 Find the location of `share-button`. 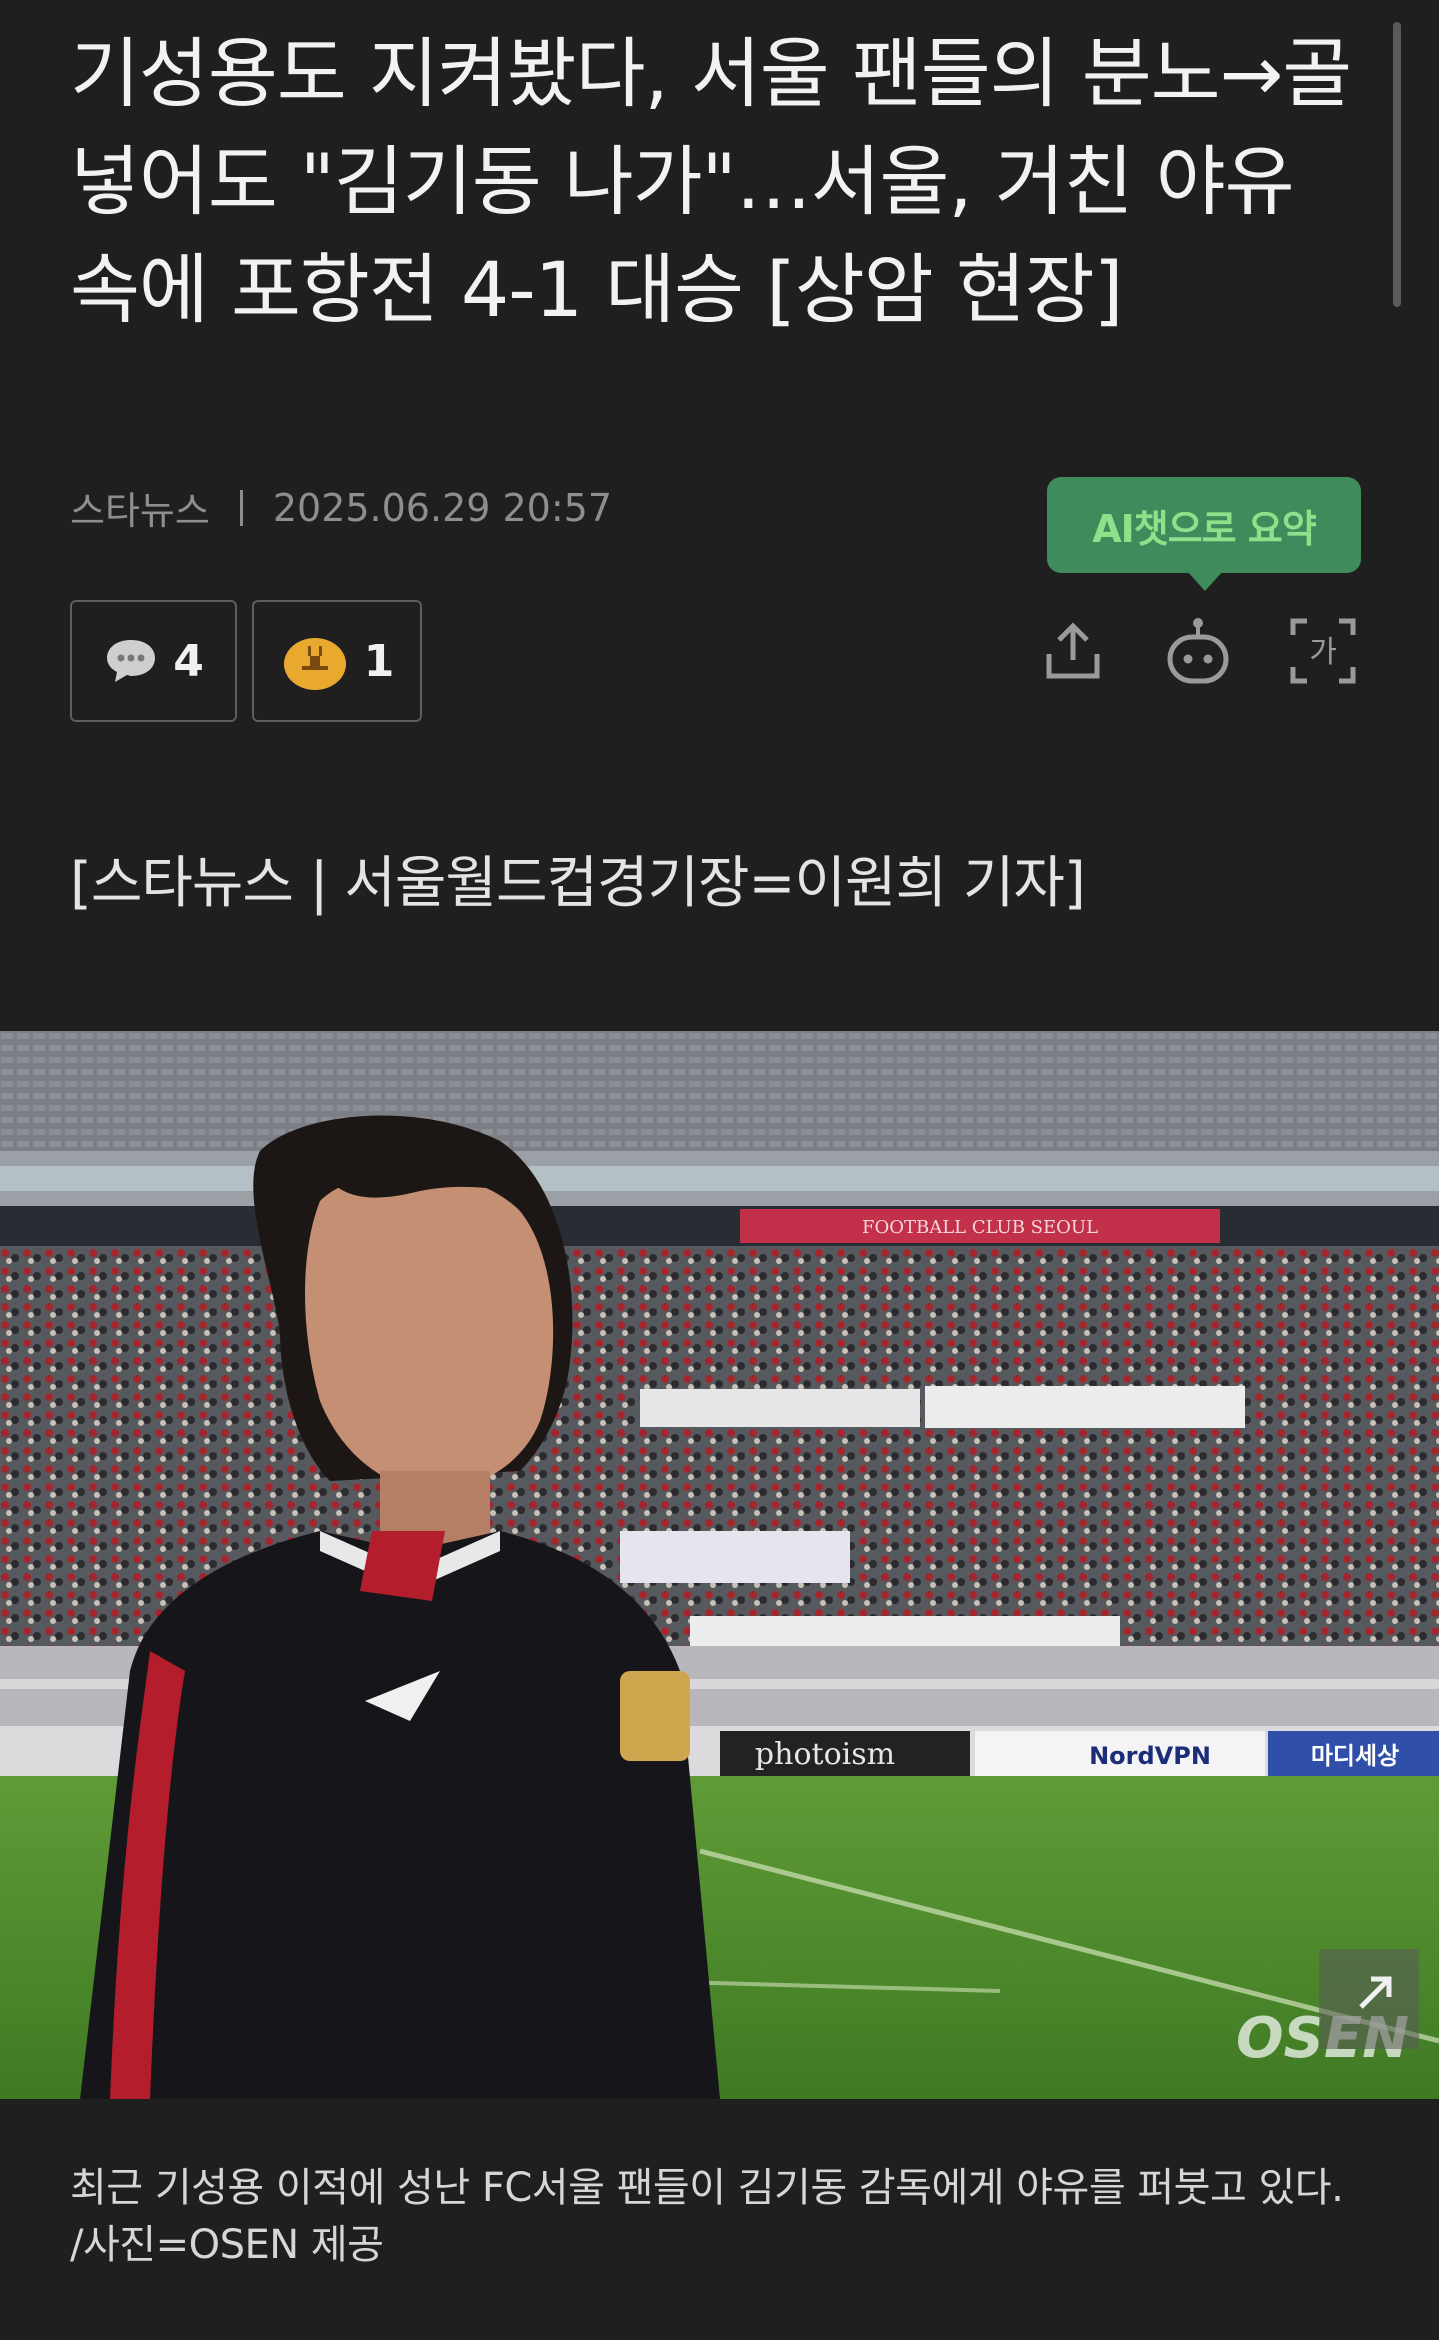

share-button is located at coordinates (1073, 651).